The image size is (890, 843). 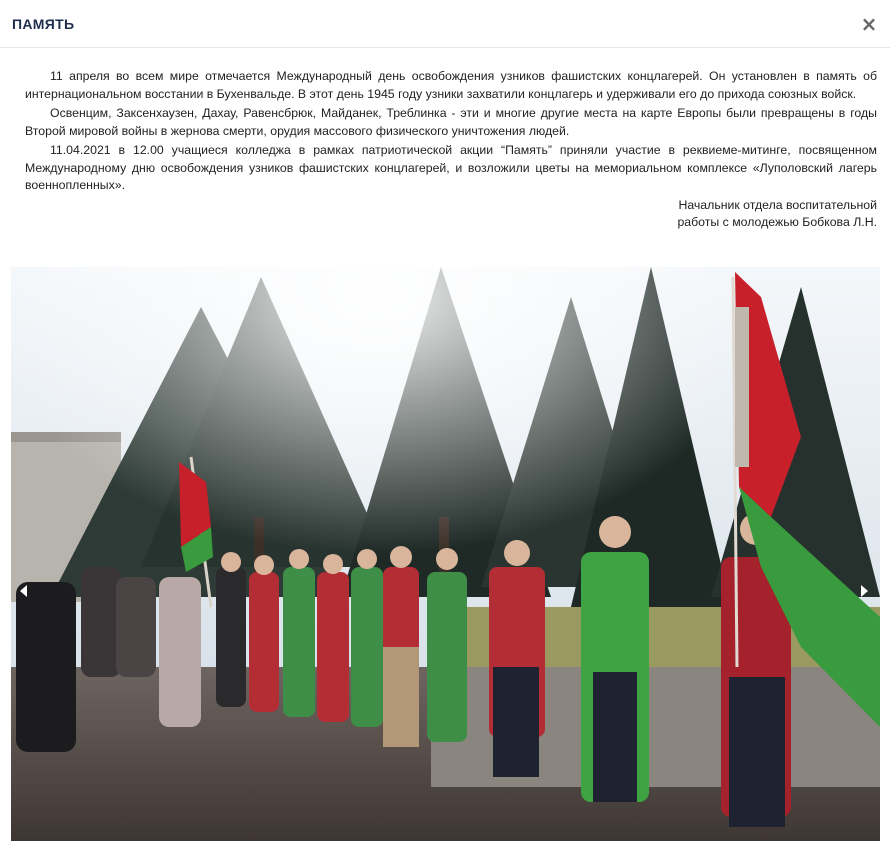 What do you see at coordinates (23, 591) in the screenshot?
I see `chevron-left-icon` at bounding box center [23, 591].